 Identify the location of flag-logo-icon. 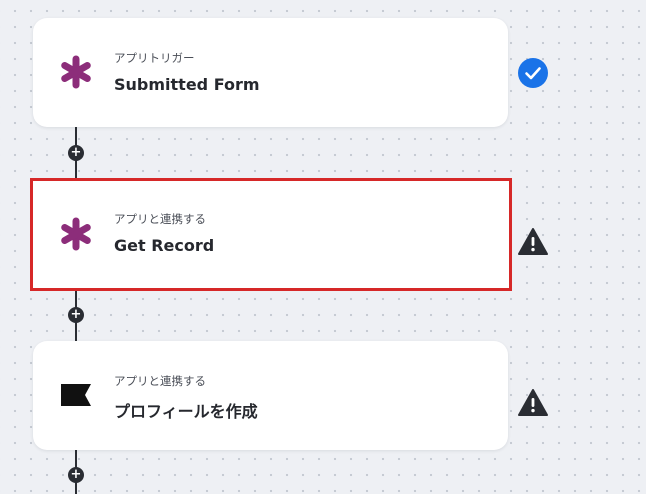
(76, 395).